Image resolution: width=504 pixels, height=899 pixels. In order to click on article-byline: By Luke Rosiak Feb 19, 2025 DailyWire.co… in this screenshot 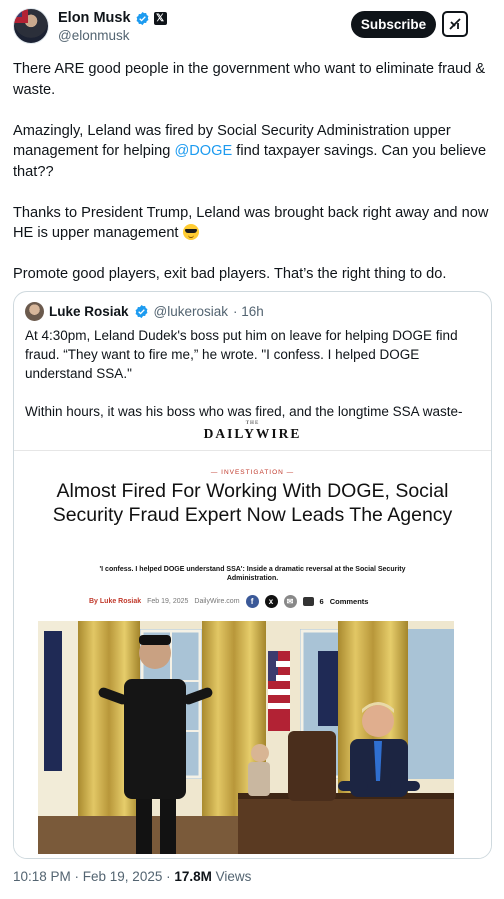, I will do `click(228, 601)`.